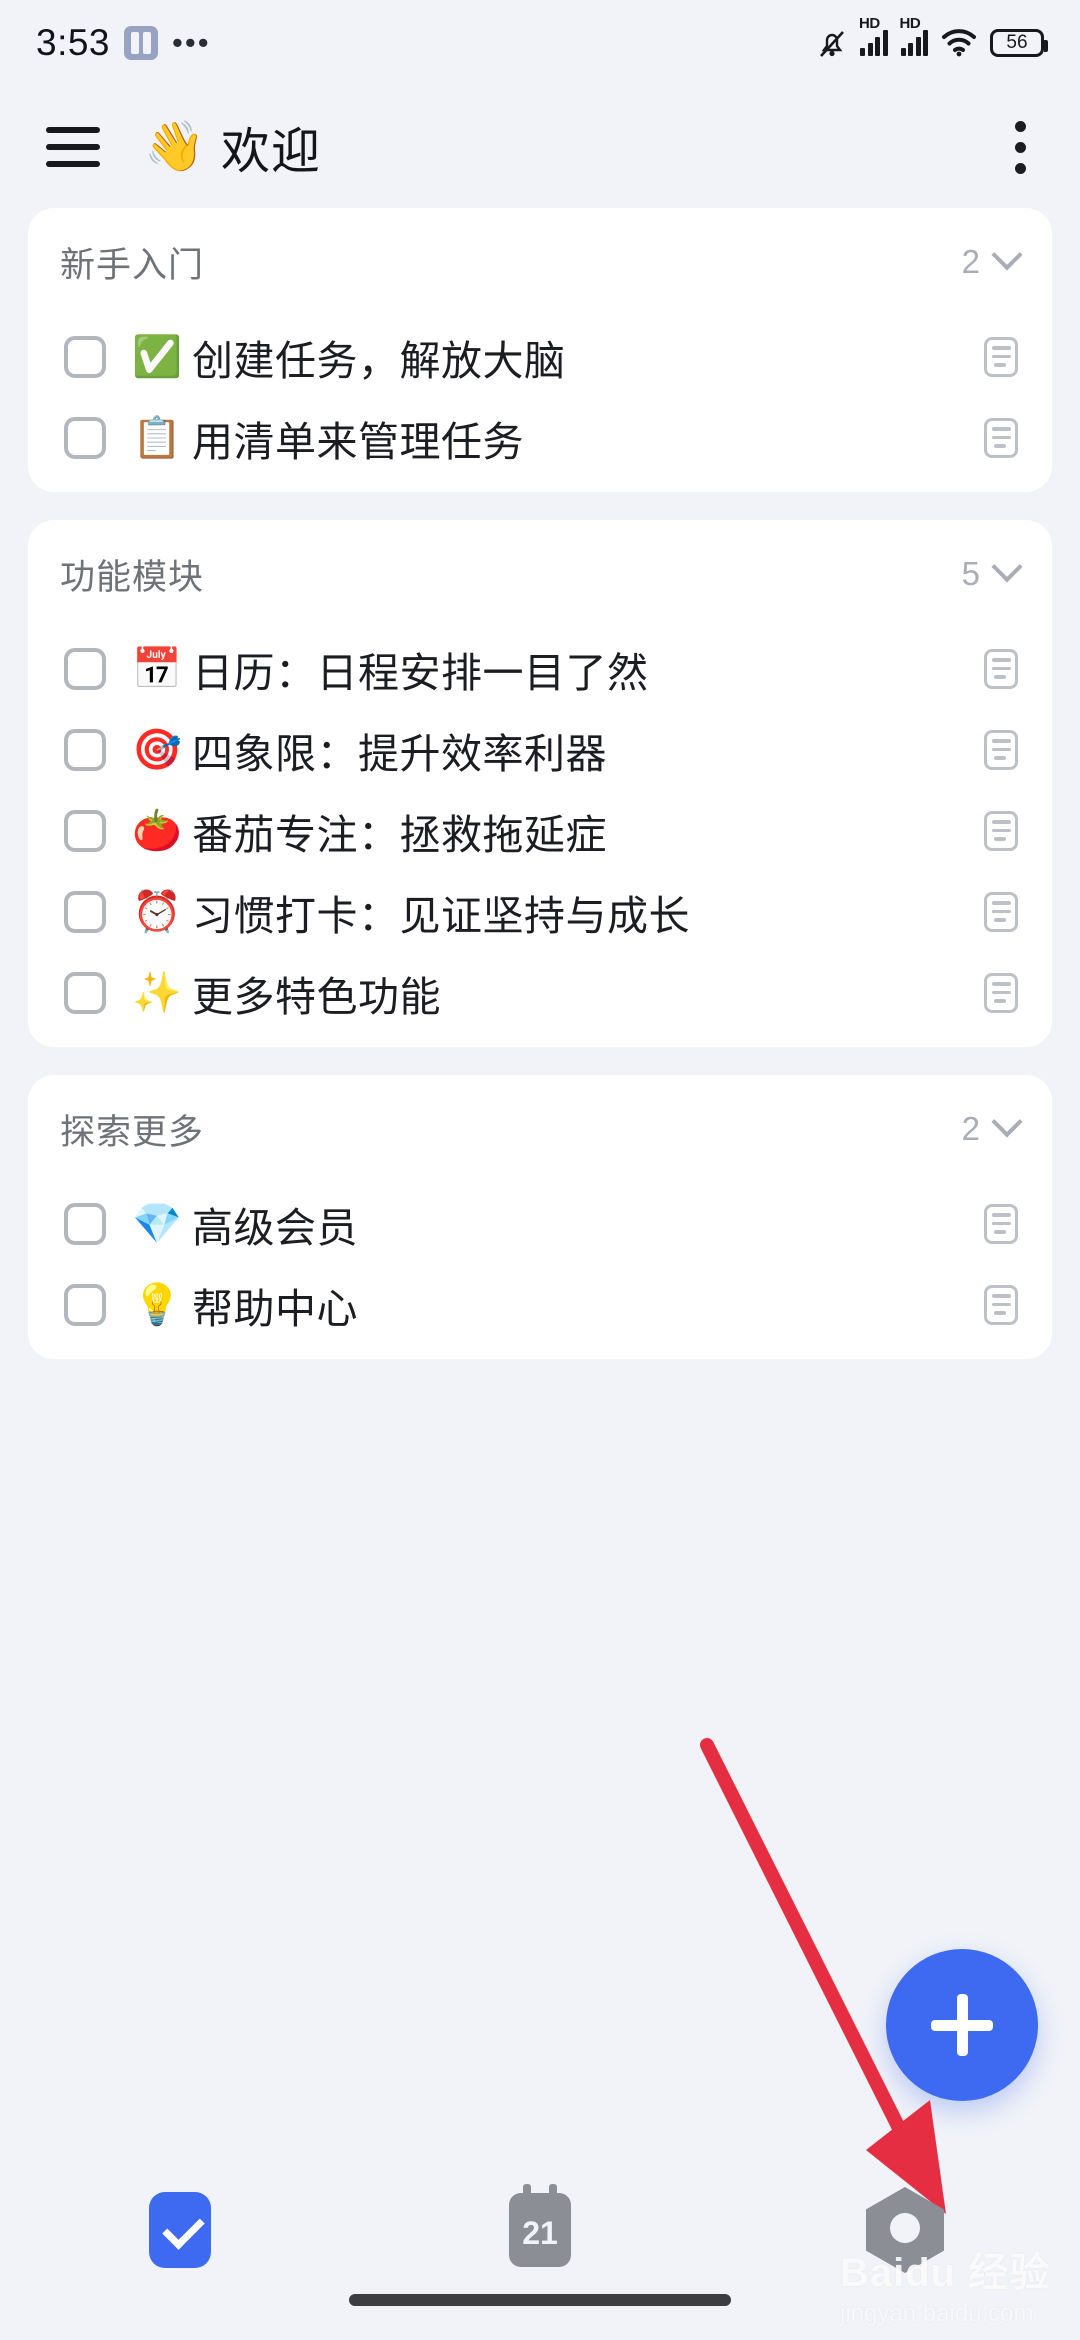  I want to click on task-label: 更多特色功能, so click(316, 996).